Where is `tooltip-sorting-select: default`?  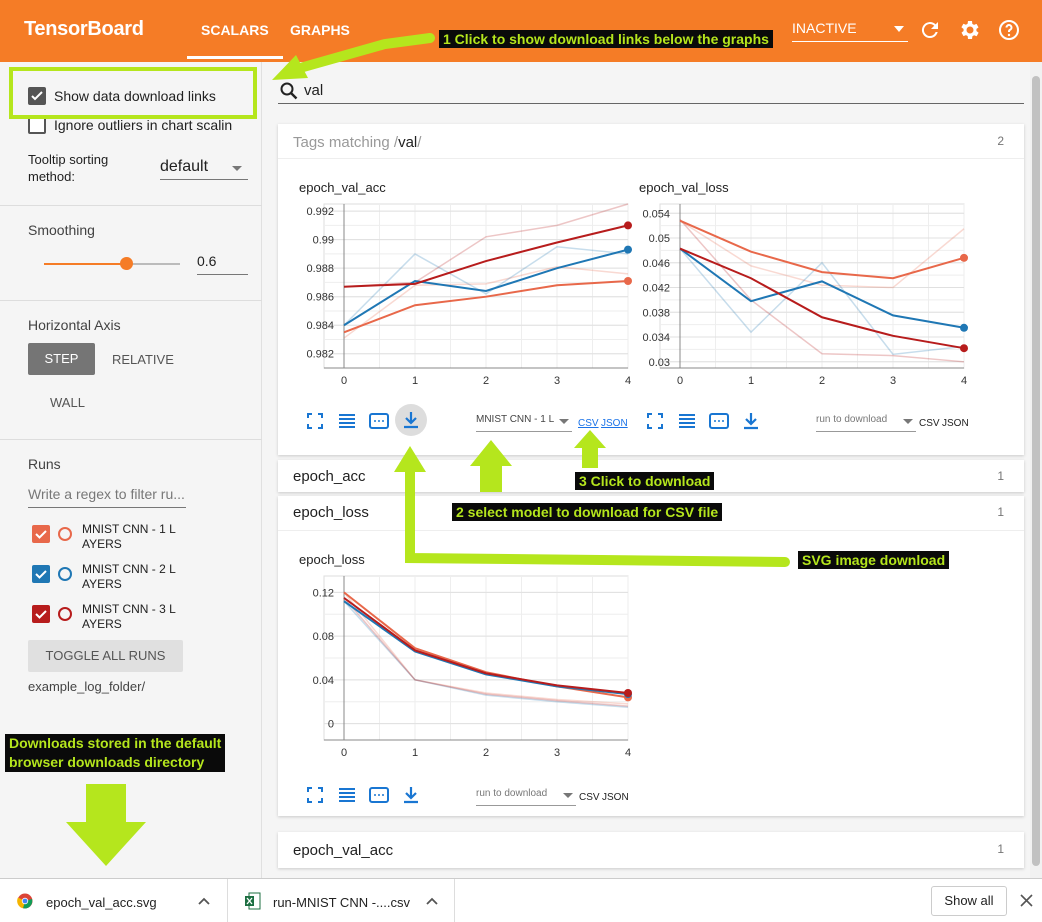 tooltip-sorting-select: default is located at coordinates (204, 169).